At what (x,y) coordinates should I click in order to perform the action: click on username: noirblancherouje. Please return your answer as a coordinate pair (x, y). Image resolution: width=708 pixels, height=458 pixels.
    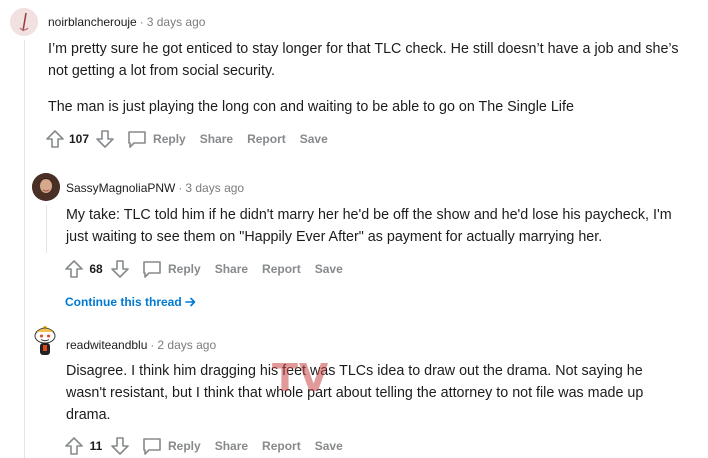
    Looking at the image, I should click on (92, 22).